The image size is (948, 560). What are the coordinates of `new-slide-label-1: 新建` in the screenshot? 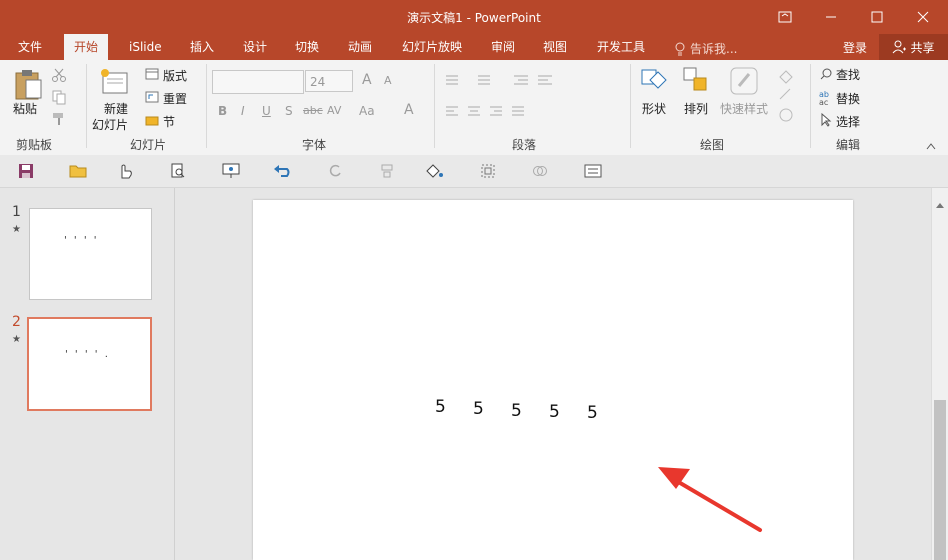 It's located at (116, 109).